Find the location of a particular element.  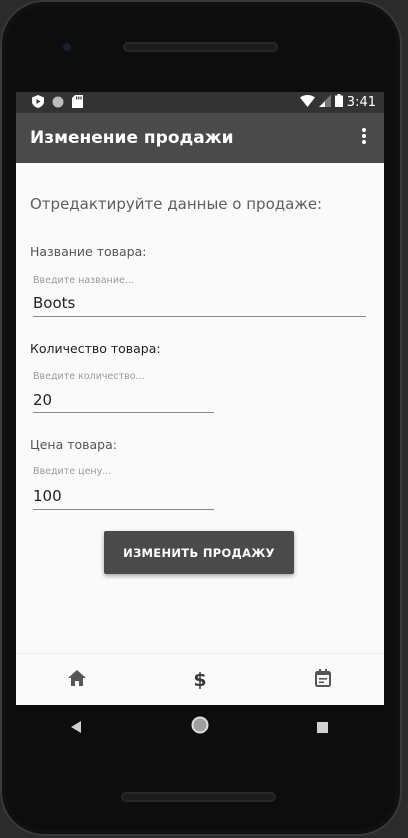

price-underline is located at coordinates (123, 509).